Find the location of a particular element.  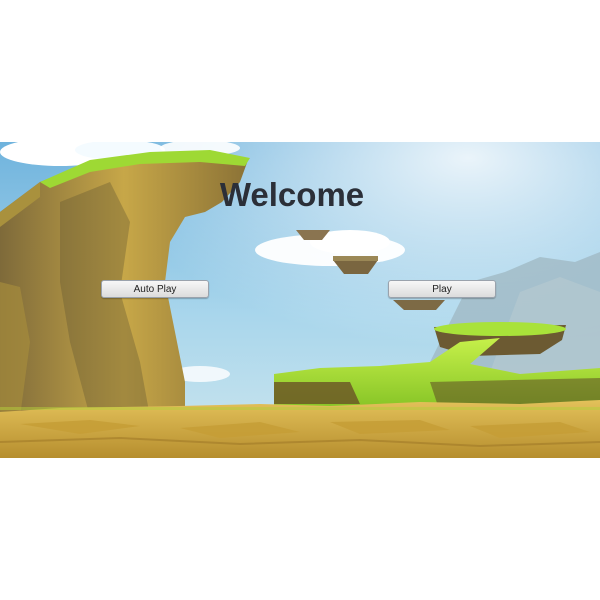

right-island-top is located at coordinates (500, 329).